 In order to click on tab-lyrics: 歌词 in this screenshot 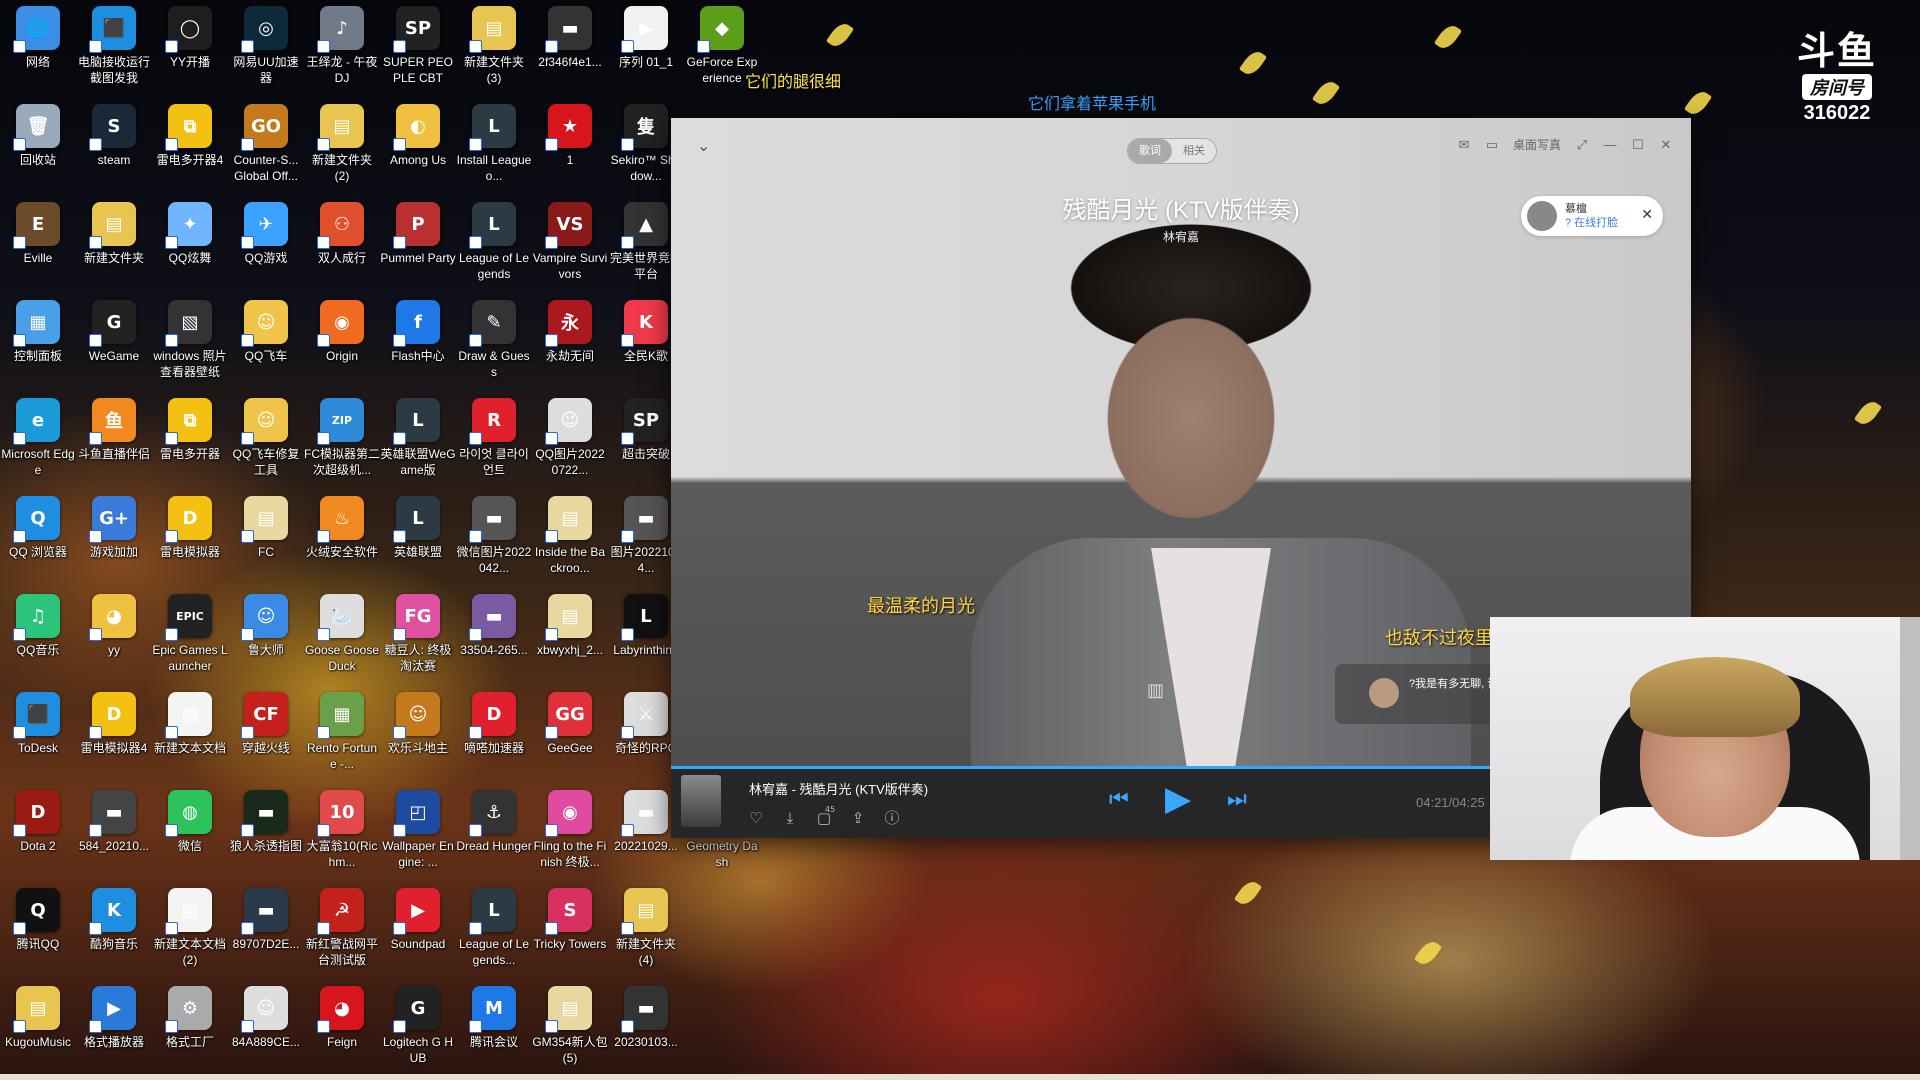, I will do `click(1150, 151)`.